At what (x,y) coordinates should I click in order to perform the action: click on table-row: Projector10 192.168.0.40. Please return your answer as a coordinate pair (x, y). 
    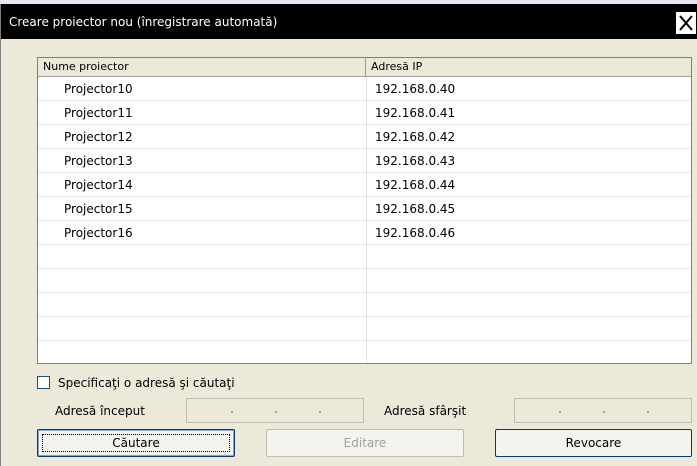
    Looking at the image, I should click on (364, 89).